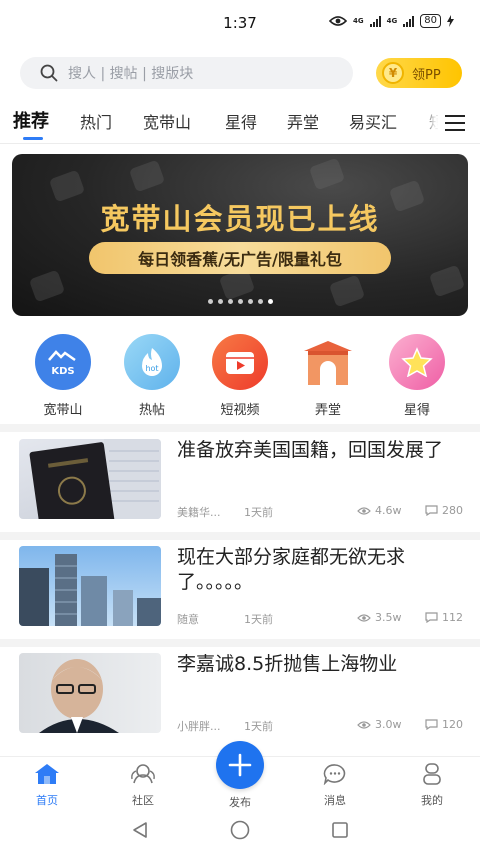 Image resolution: width=480 pixels, height=850 pixels. I want to click on category-shortcuts: KDS 宽带山 hot 热帖 短视频 弄堂 星得, so click(240, 376).